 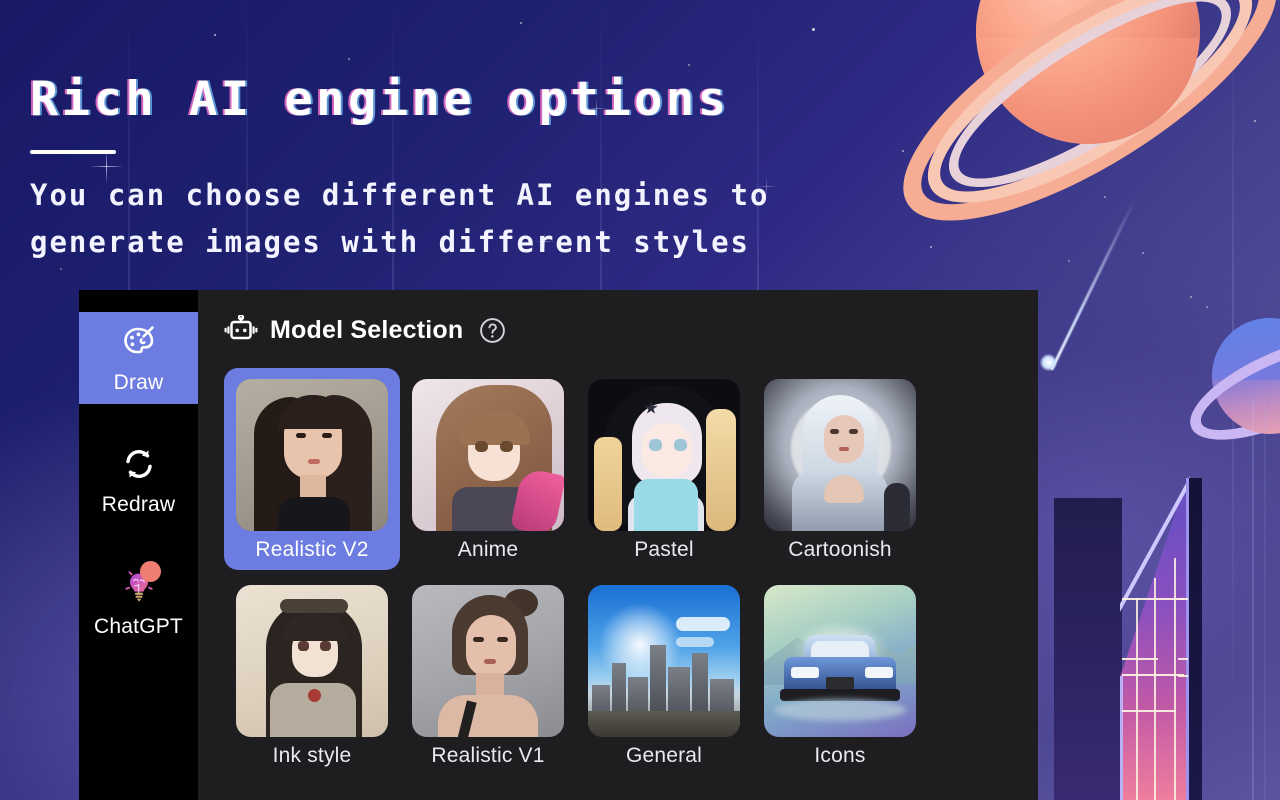 What do you see at coordinates (312, 549) in the screenshot?
I see `model-label: Realistic V2` at bounding box center [312, 549].